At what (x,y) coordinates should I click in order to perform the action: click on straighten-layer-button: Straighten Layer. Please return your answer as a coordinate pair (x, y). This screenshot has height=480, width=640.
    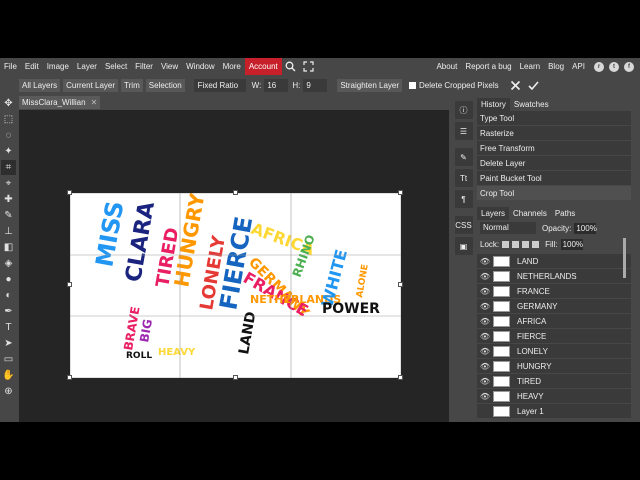
    Looking at the image, I should click on (370, 85).